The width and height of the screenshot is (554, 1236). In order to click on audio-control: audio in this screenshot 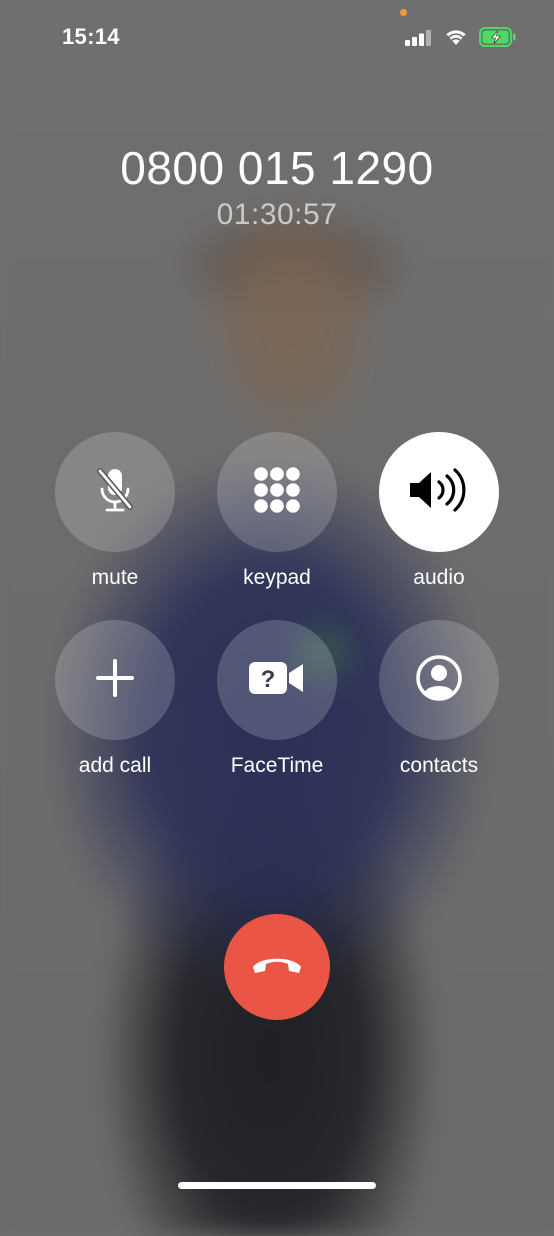, I will do `click(439, 511)`.